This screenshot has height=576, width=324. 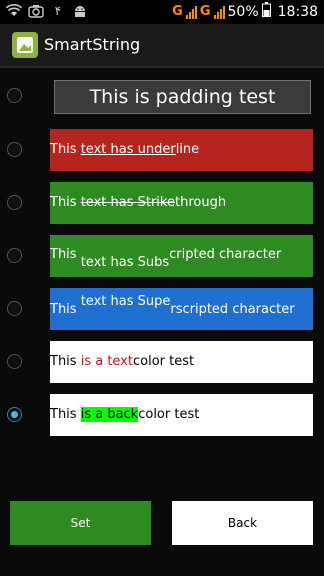 I want to click on notification-icon: ۴, so click(x=58, y=11).